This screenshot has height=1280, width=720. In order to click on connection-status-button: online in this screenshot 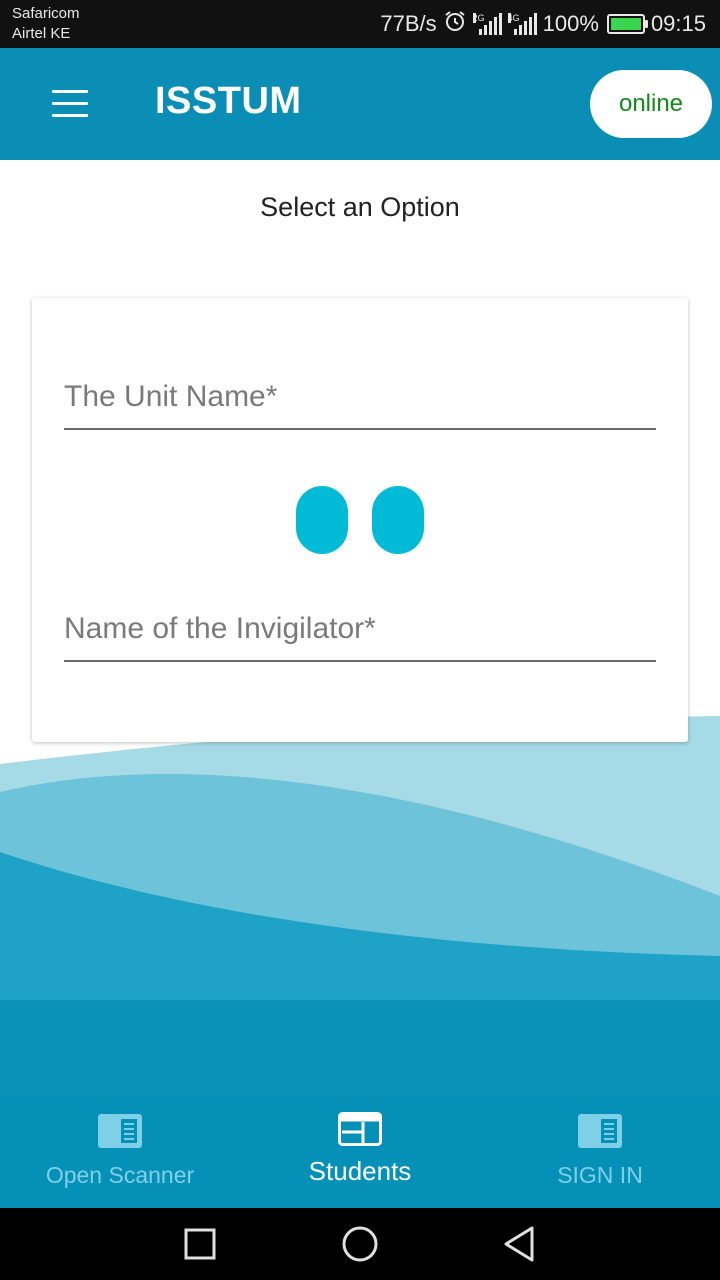, I will do `click(651, 104)`.